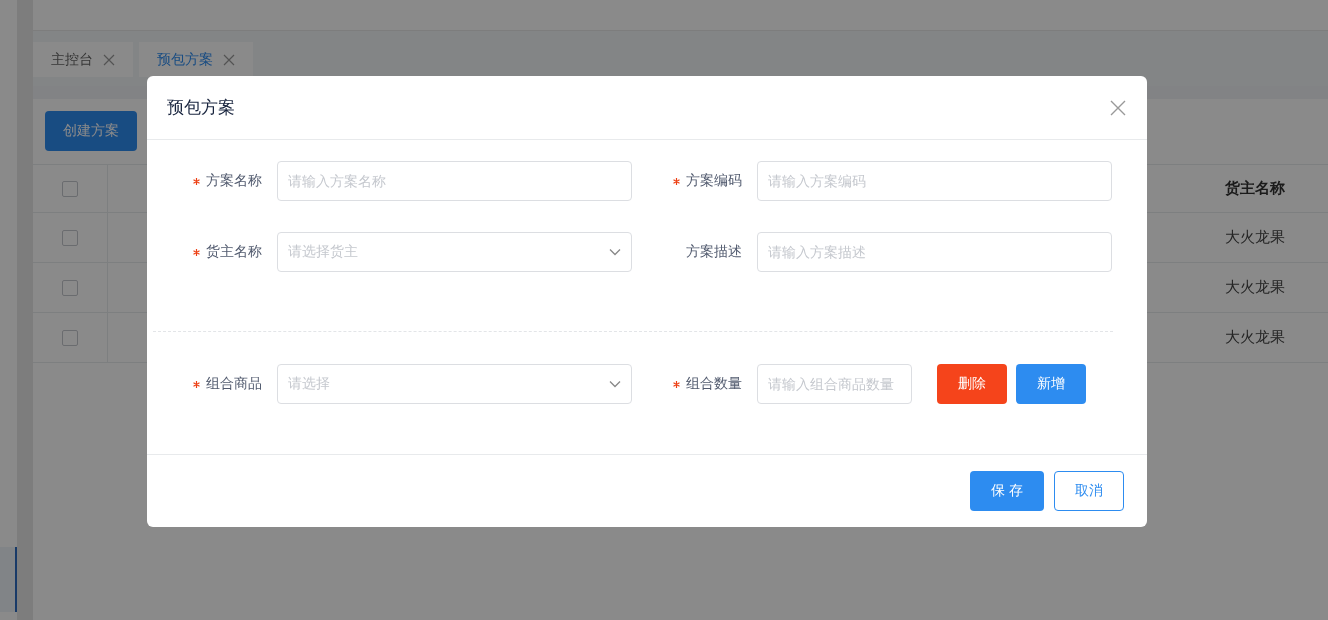 The height and width of the screenshot is (620, 1328). I want to click on field-label: 方案描述, so click(714, 252).